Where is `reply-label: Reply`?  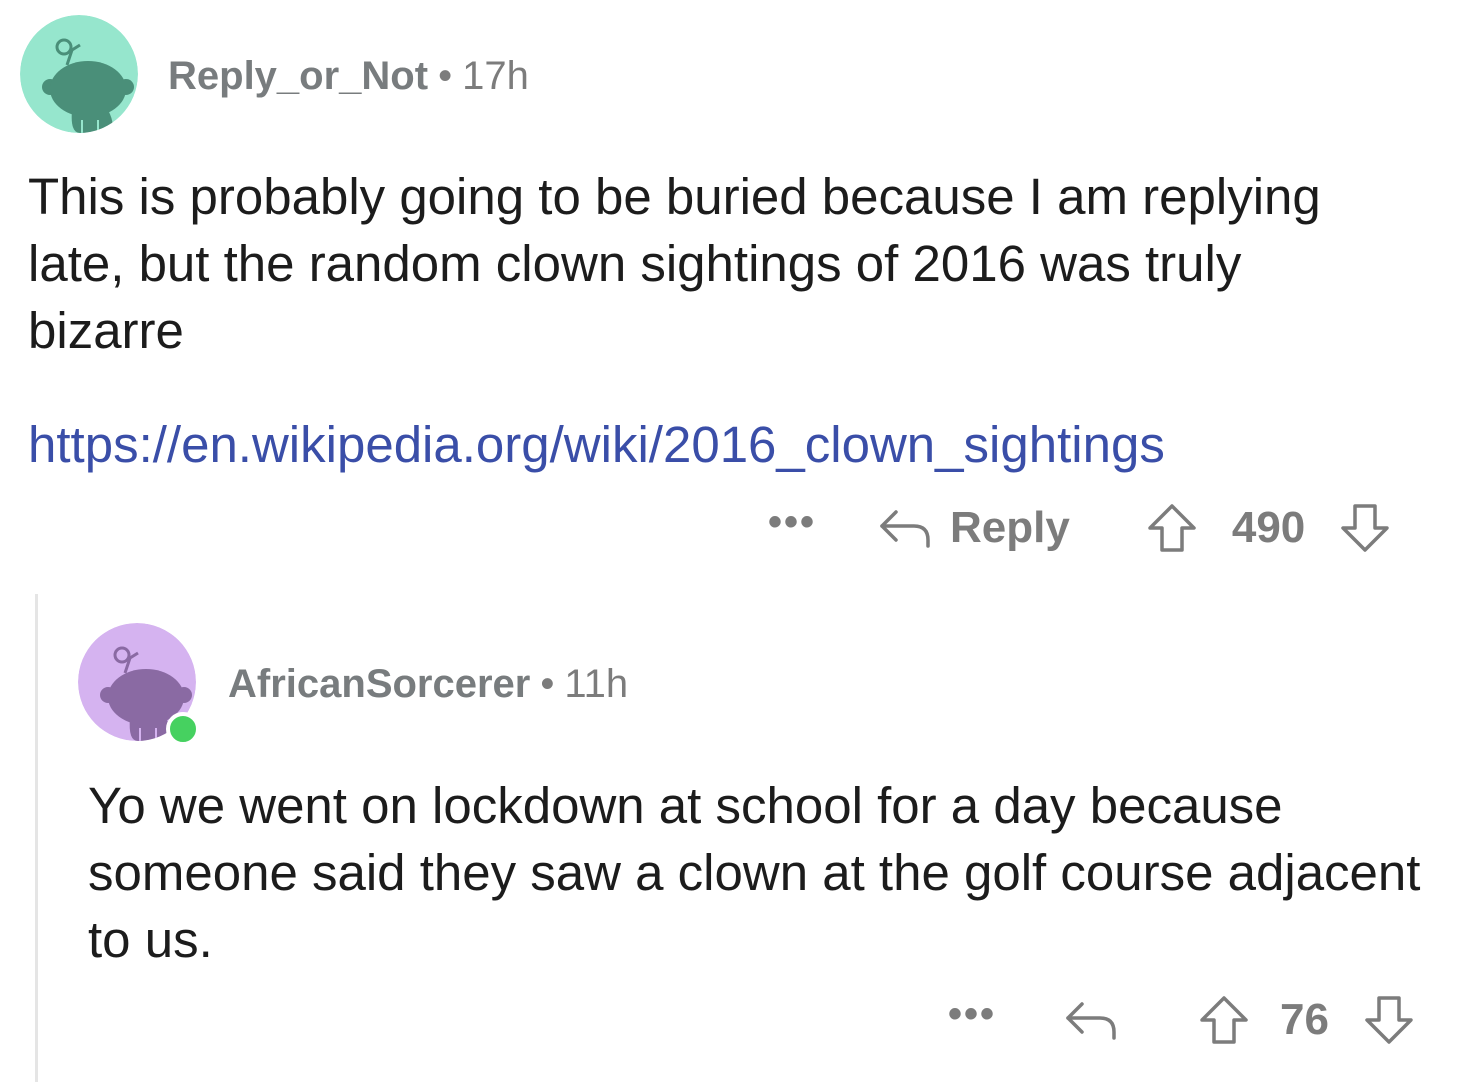
reply-label: Reply is located at coordinates (1010, 527).